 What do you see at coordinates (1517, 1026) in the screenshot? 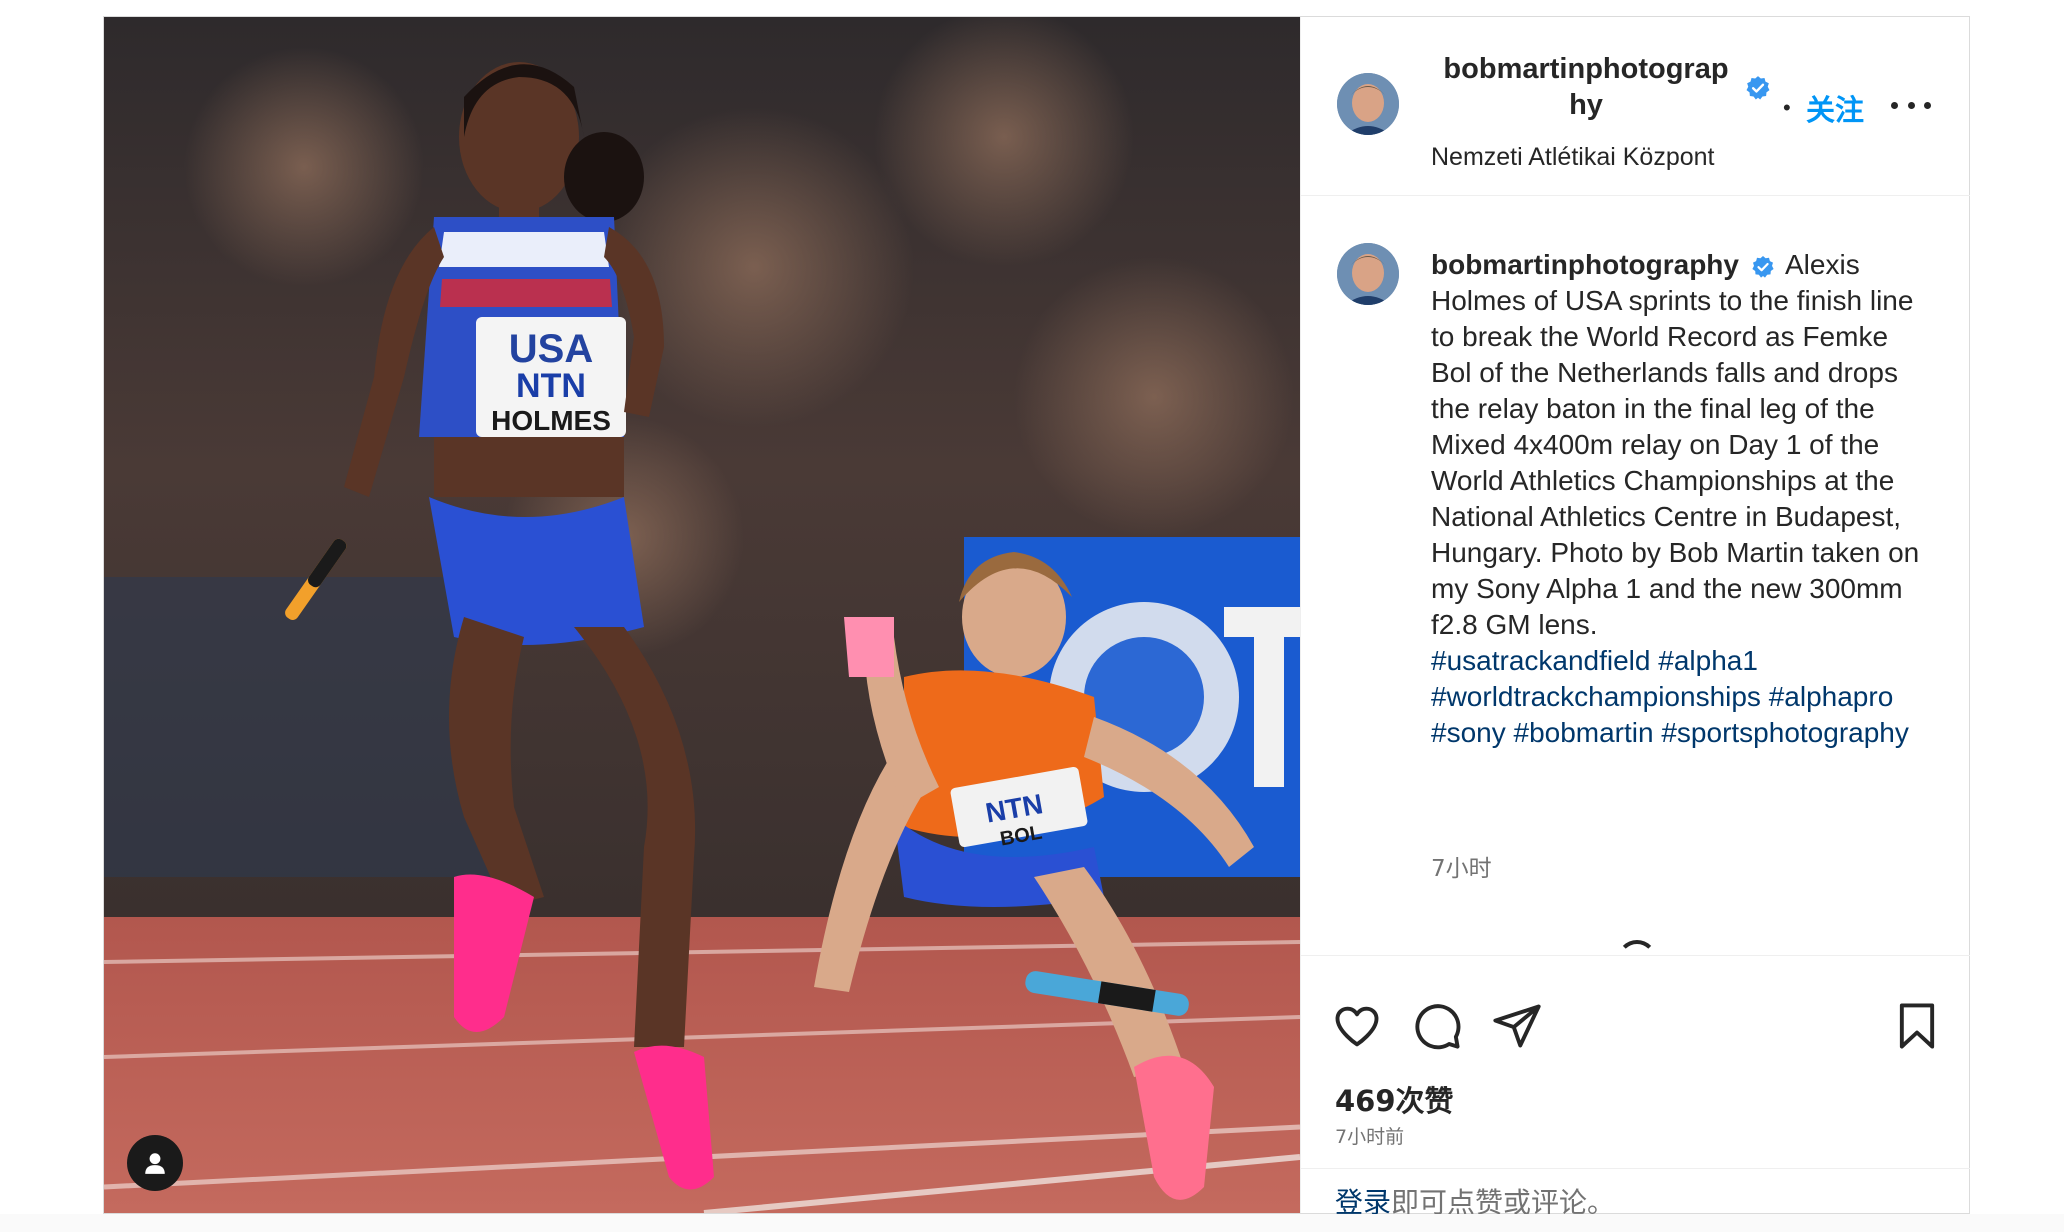
I see `paper-plane-icon` at bounding box center [1517, 1026].